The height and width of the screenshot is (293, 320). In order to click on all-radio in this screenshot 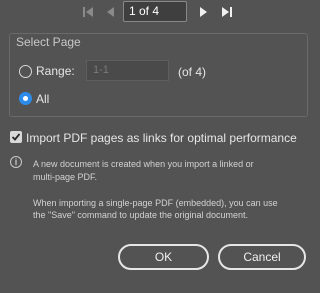, I will do `click(25, 98)`.